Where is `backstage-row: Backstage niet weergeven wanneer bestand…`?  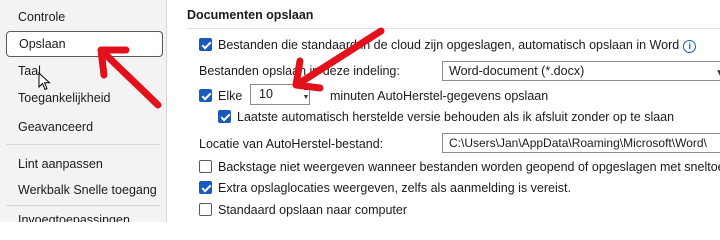 backstage-row: Backstage niet weergeven wanneer bestand… is located at coordinates (459, 167).